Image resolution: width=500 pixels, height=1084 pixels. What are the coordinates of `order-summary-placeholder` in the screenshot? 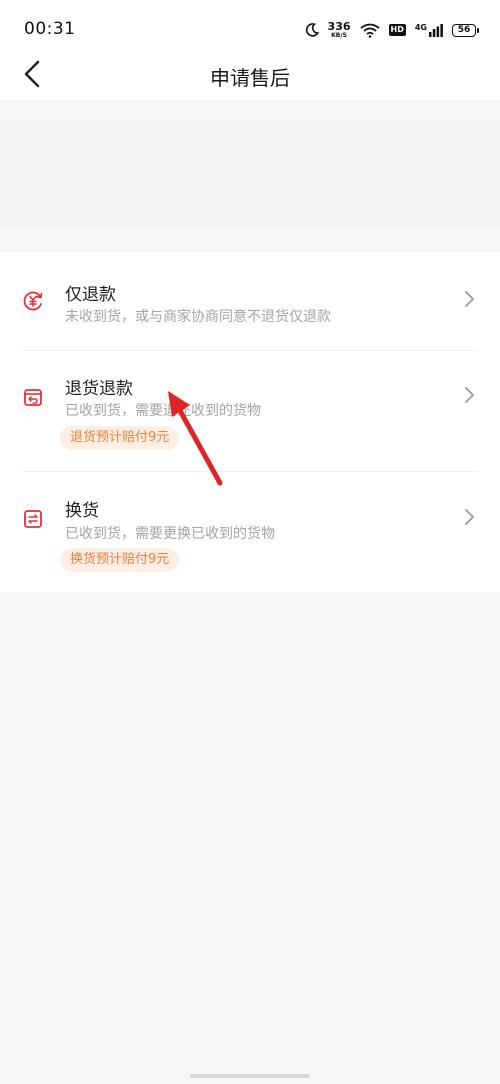 It's located at (250, 174).